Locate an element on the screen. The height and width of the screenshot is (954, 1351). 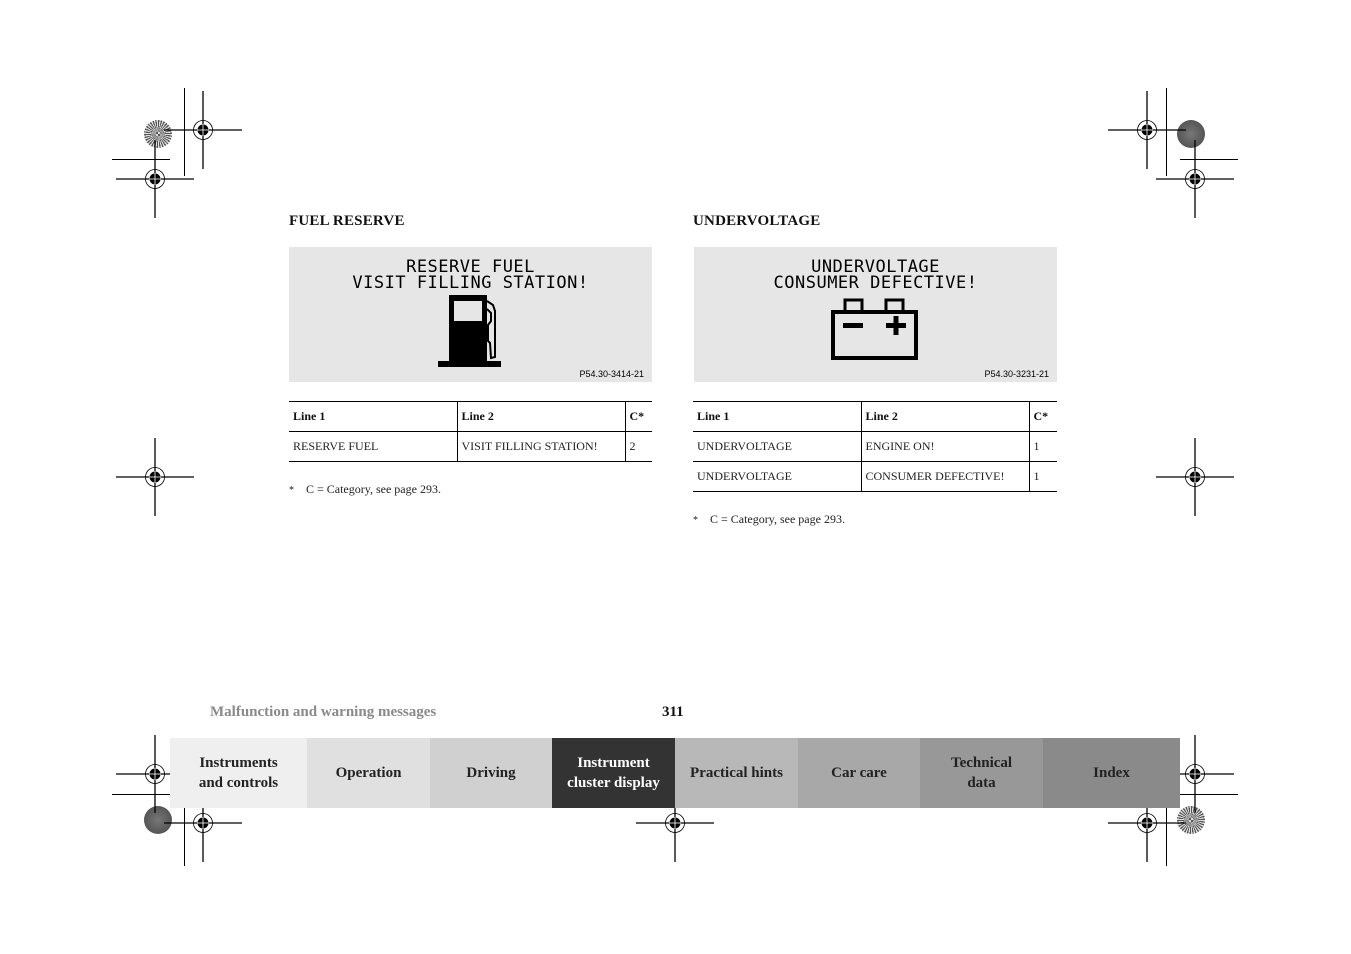
nav-tab-label: Car care is located at coordinates (859, 773).